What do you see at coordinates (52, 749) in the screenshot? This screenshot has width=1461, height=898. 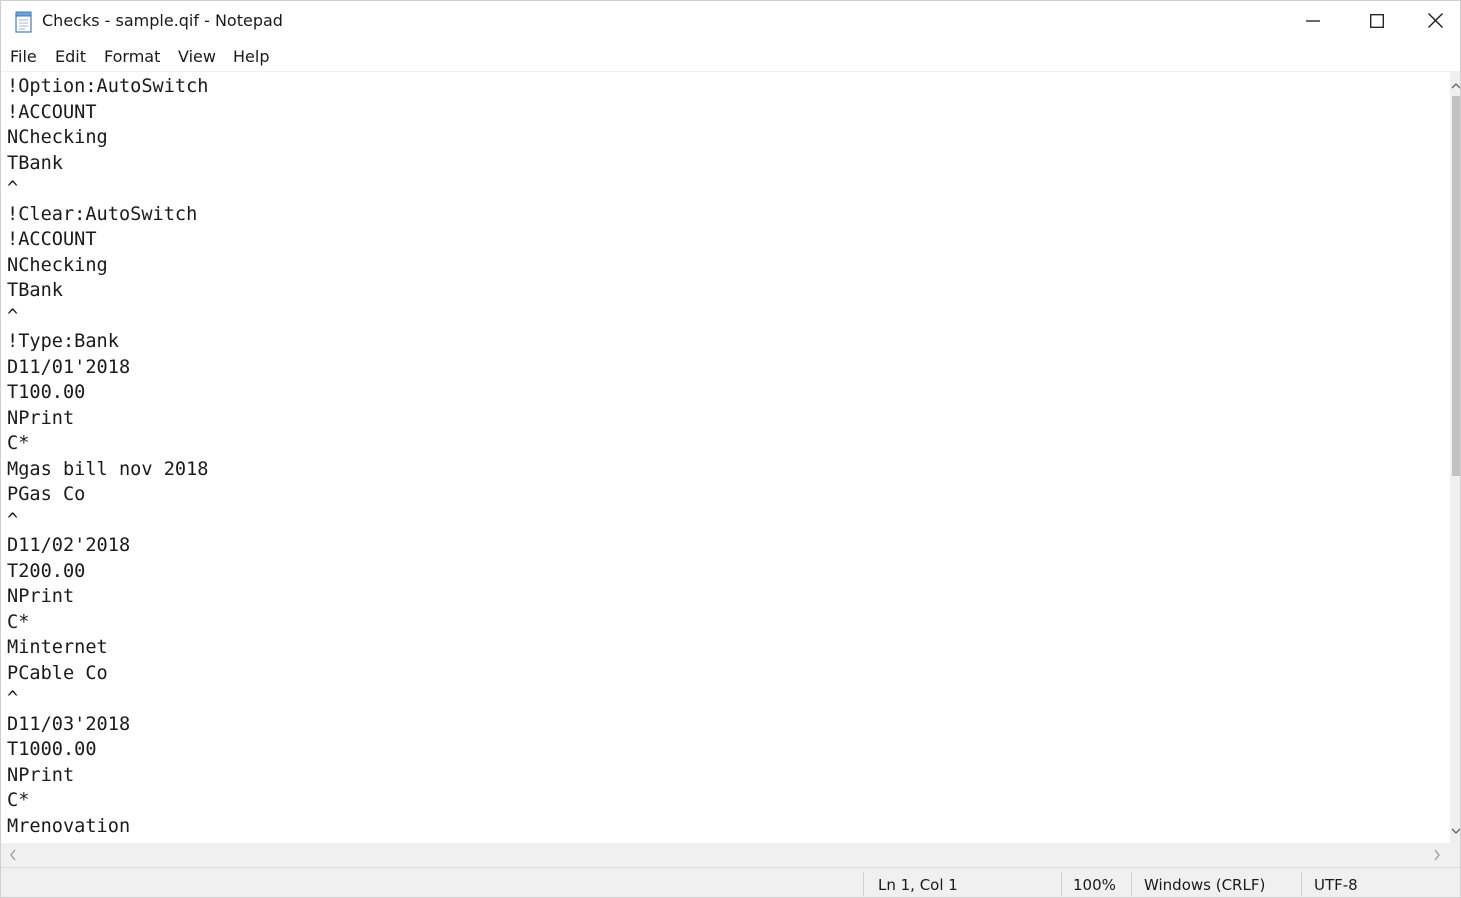 I see `editor-line: T1000.00` at bounding box center [52, 749].